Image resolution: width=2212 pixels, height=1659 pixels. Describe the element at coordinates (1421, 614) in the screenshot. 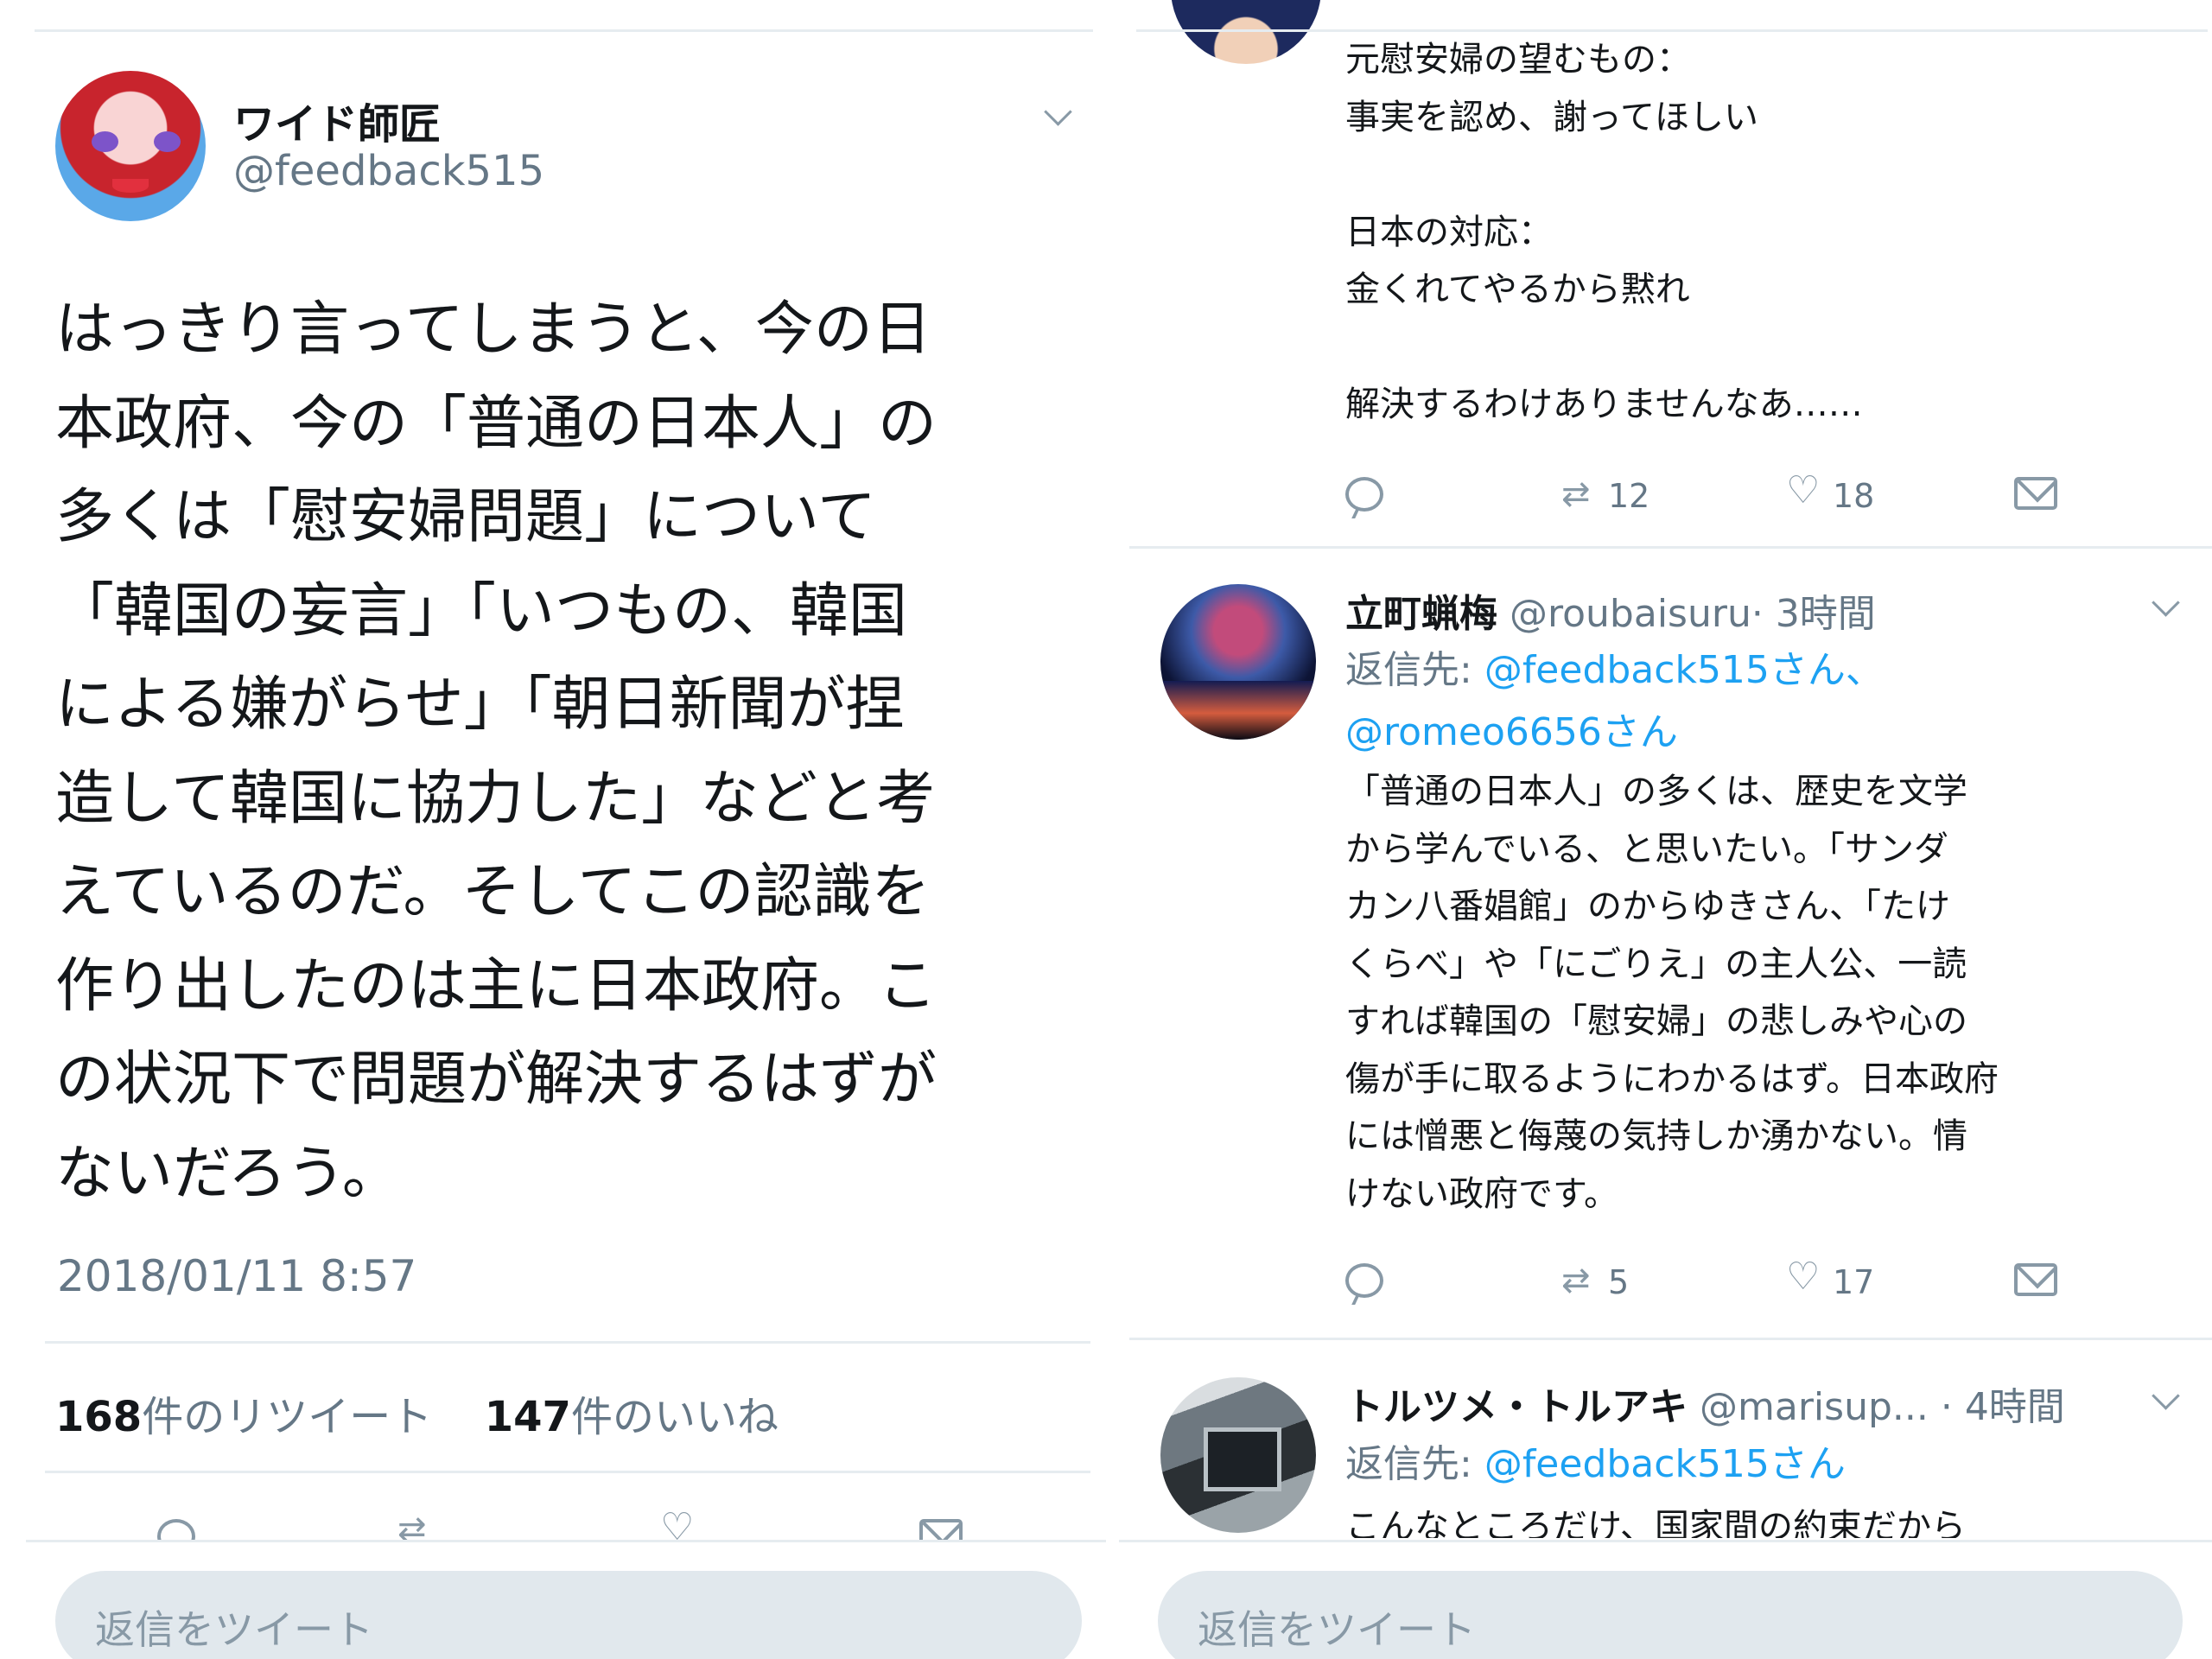

I see `author-name: 立町蝋梅` at that location.